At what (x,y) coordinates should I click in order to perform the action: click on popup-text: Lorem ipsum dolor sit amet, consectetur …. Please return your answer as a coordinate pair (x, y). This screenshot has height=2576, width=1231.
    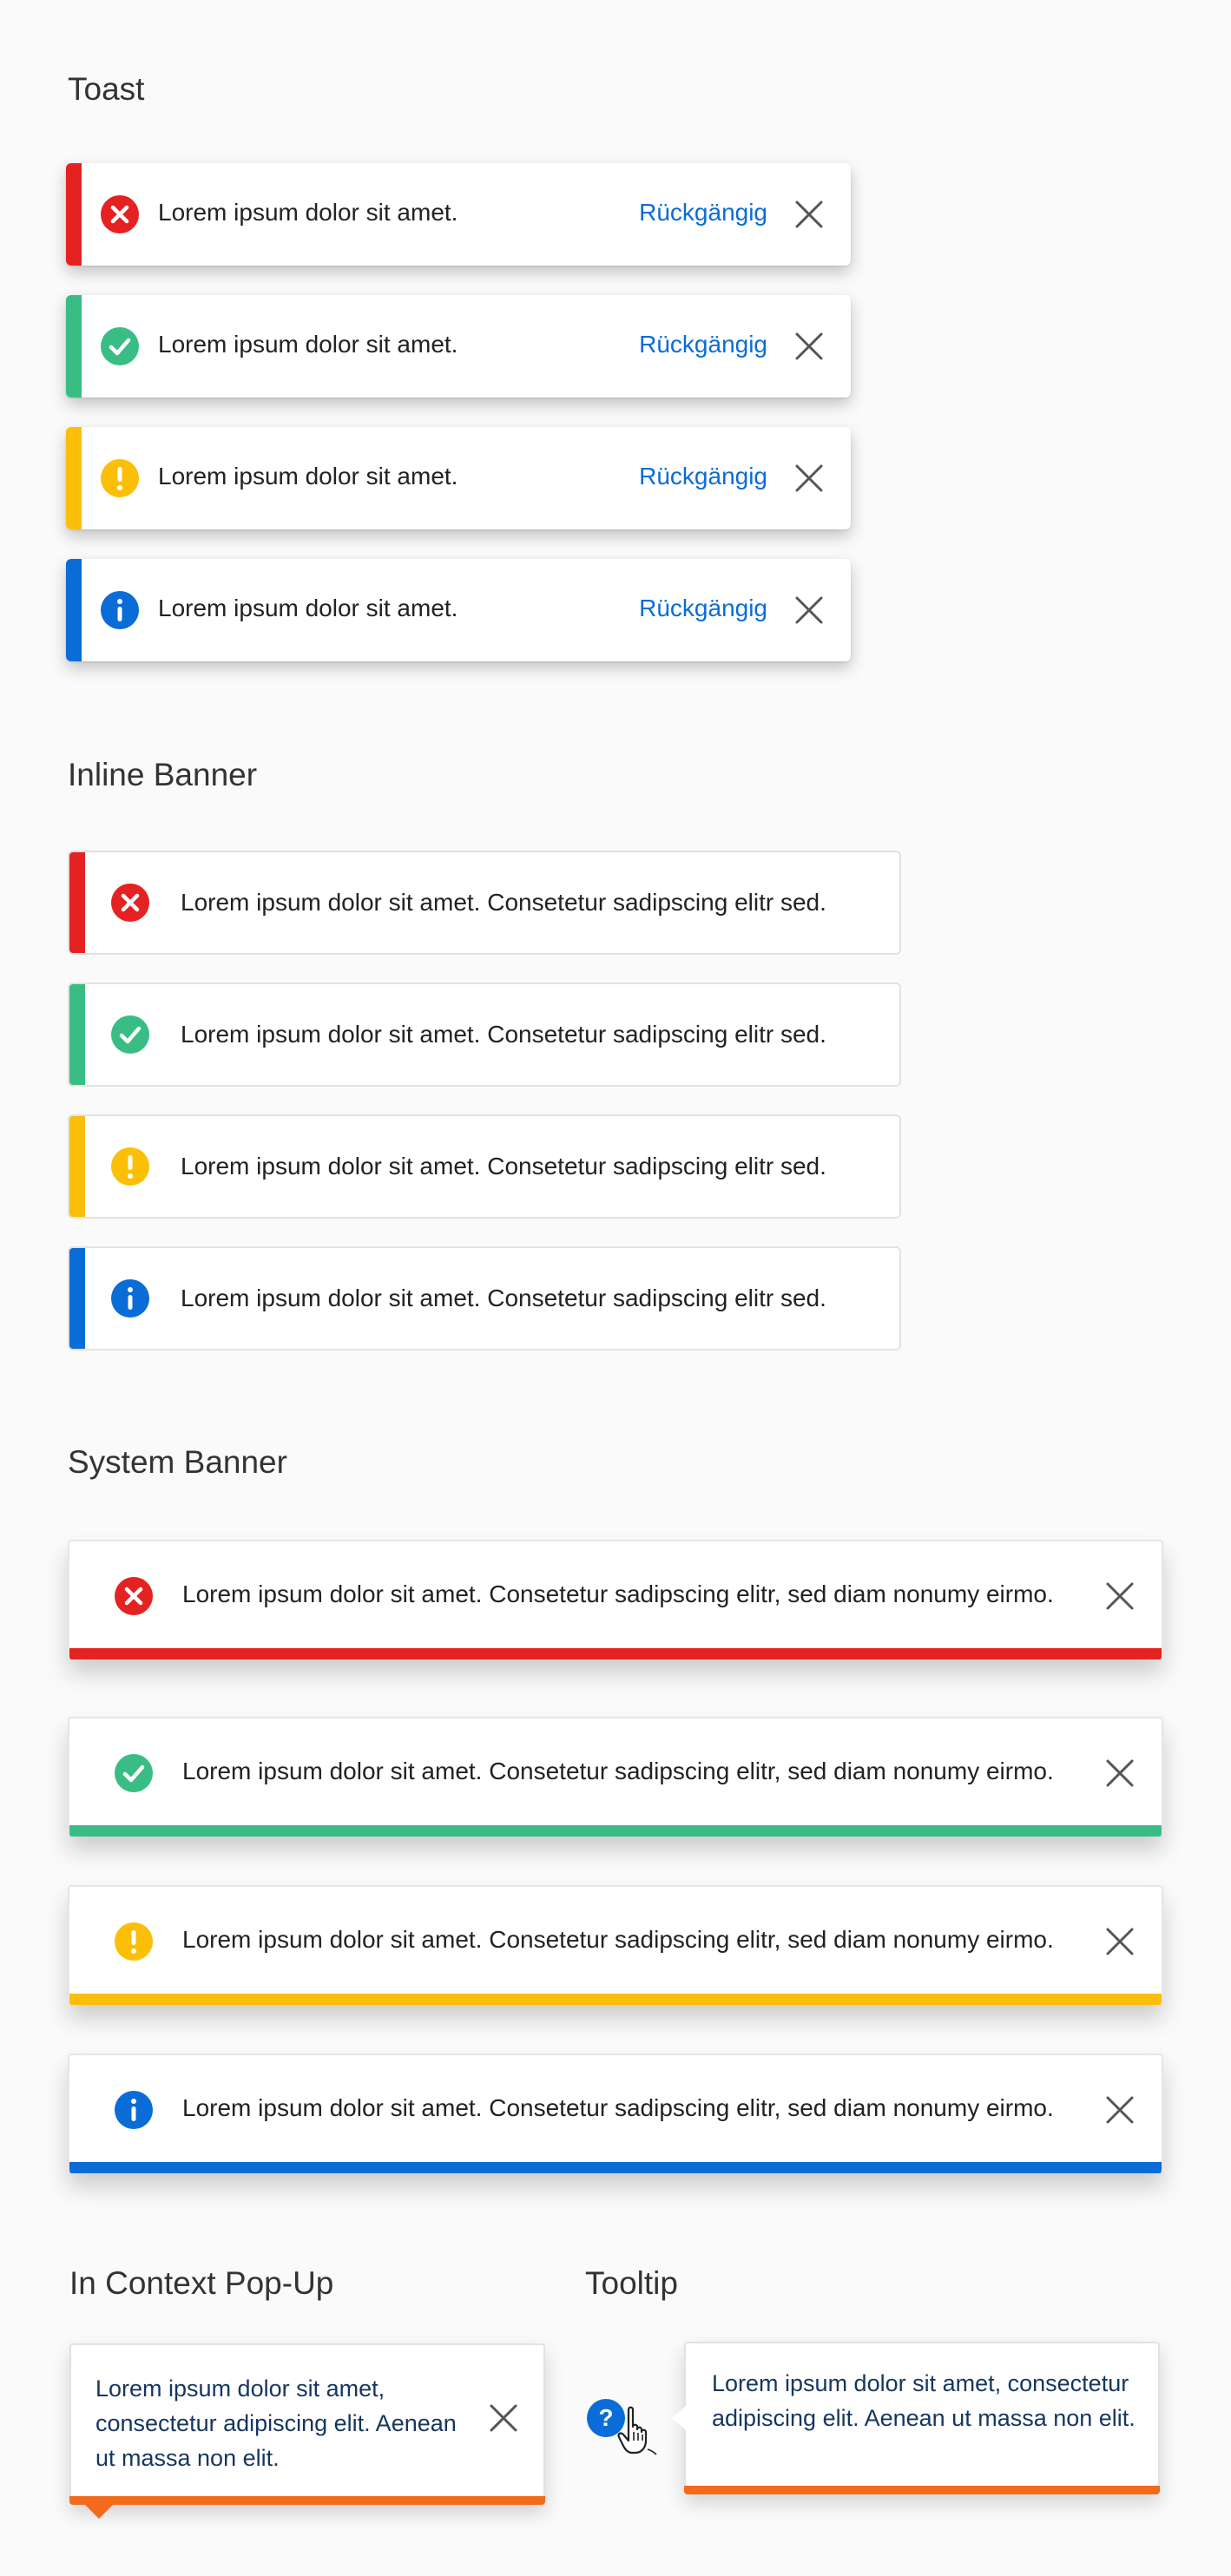
    Looking at the image, I should click on (276, 2423).